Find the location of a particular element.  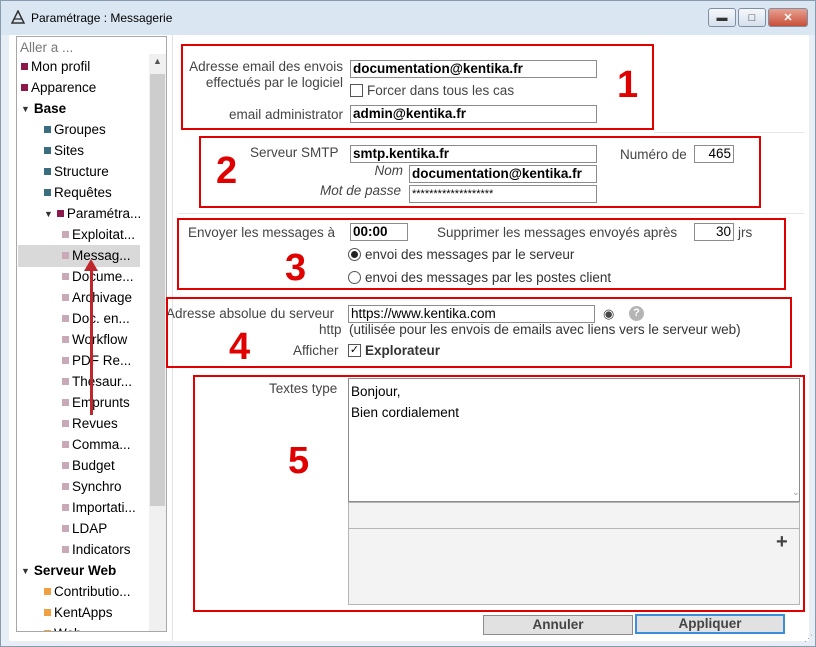

sidebar-item: KentApps is located at coordinates (78, 613).